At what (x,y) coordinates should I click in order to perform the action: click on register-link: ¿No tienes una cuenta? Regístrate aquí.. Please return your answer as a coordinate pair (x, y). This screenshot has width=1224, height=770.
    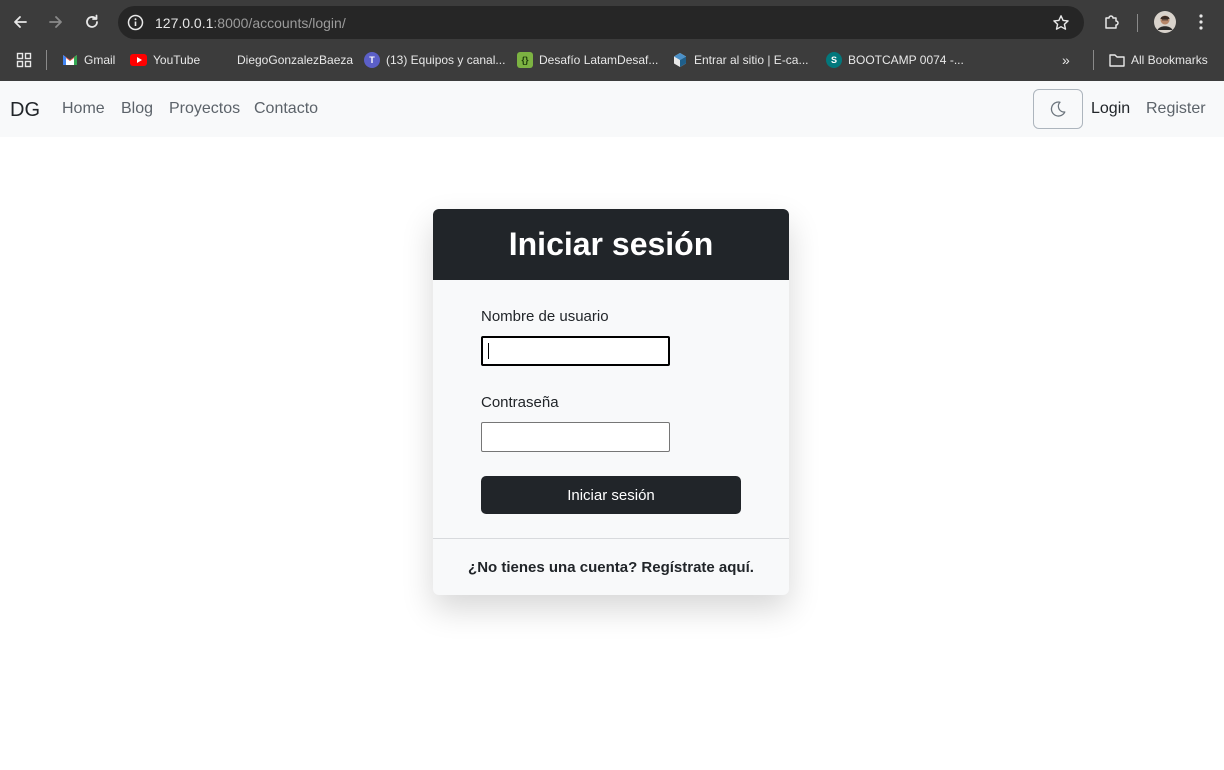
    Looking at the image, I should click on (611, 567).